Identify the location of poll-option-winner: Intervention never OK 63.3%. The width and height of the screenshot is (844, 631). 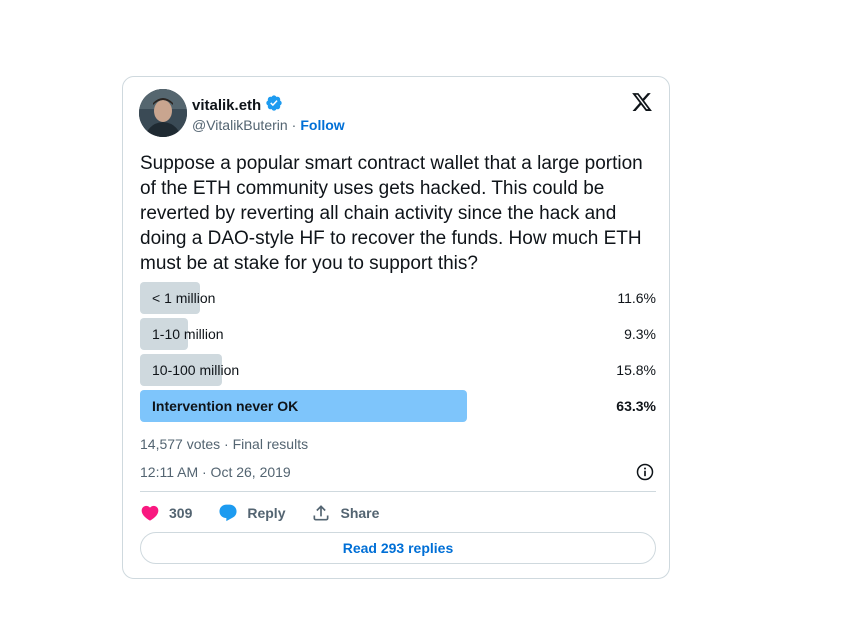
(398, 406).